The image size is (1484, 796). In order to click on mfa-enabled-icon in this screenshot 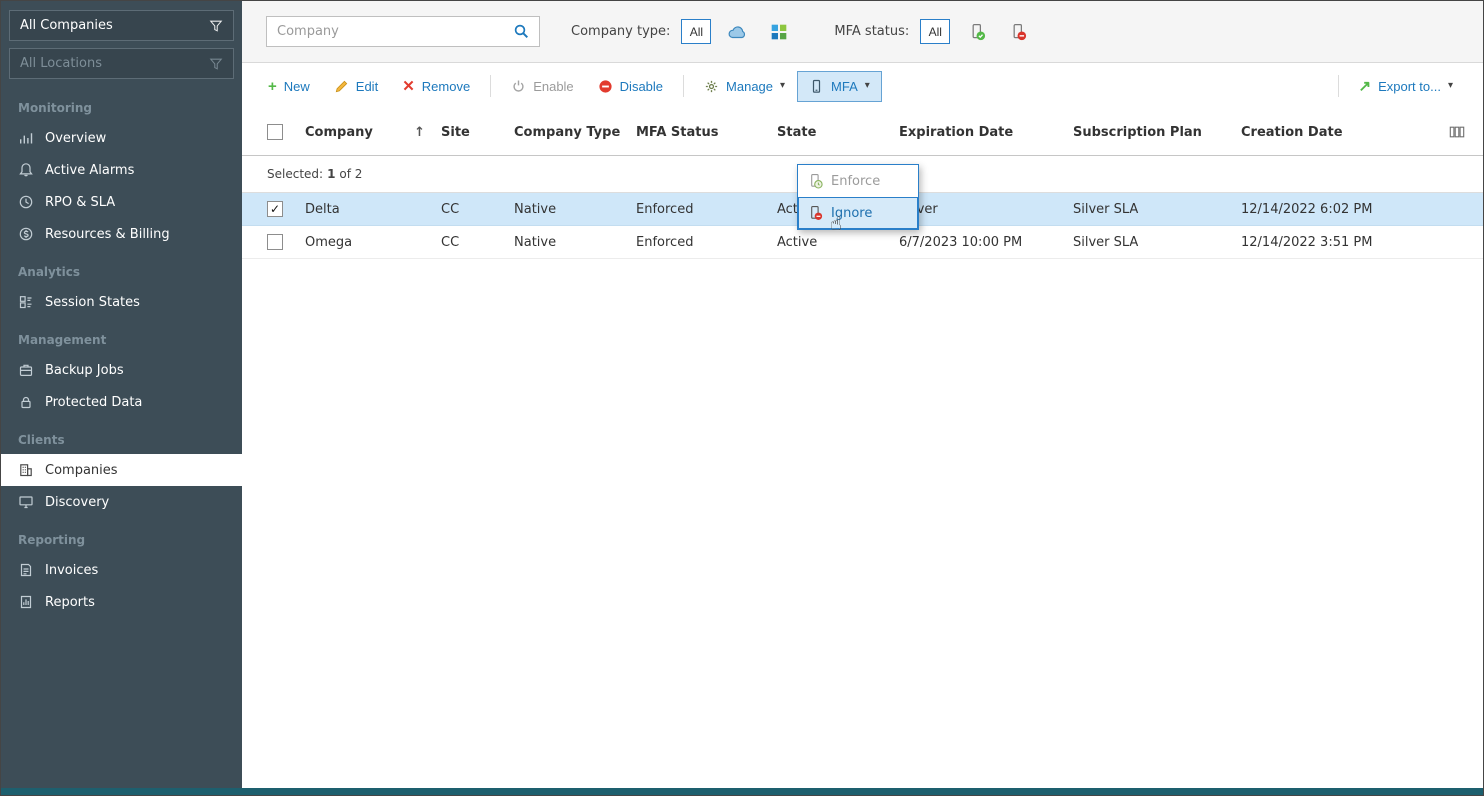, I will do `click(979, 31)`.